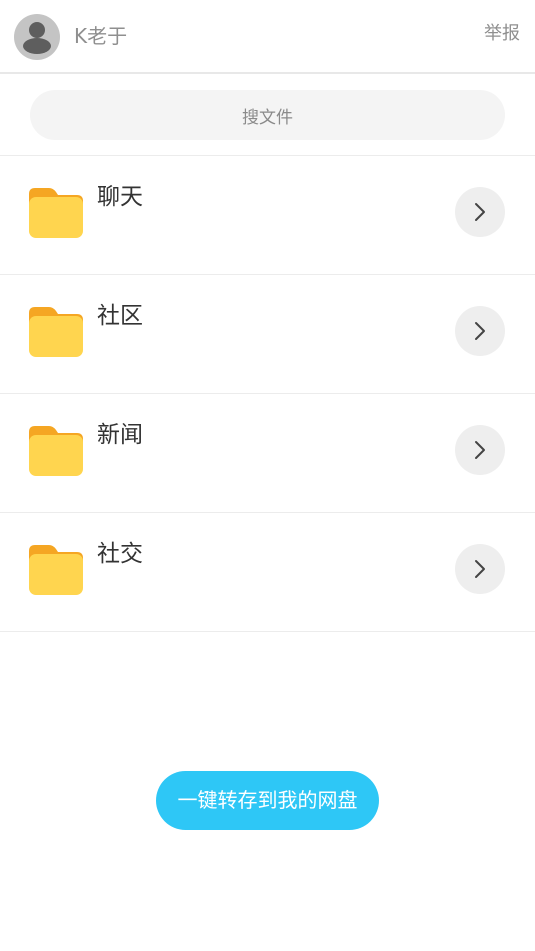  I want to click on folder-row-news: 新闻, so click(267, 453).